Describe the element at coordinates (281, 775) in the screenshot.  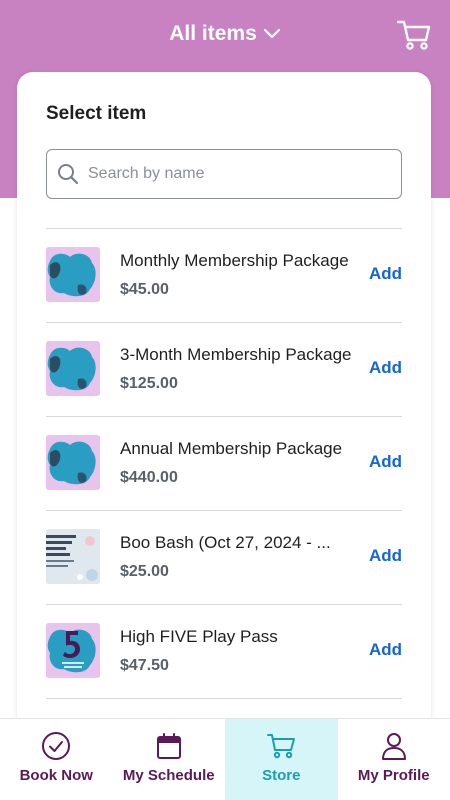
I see `nav-label: Store` at that location.